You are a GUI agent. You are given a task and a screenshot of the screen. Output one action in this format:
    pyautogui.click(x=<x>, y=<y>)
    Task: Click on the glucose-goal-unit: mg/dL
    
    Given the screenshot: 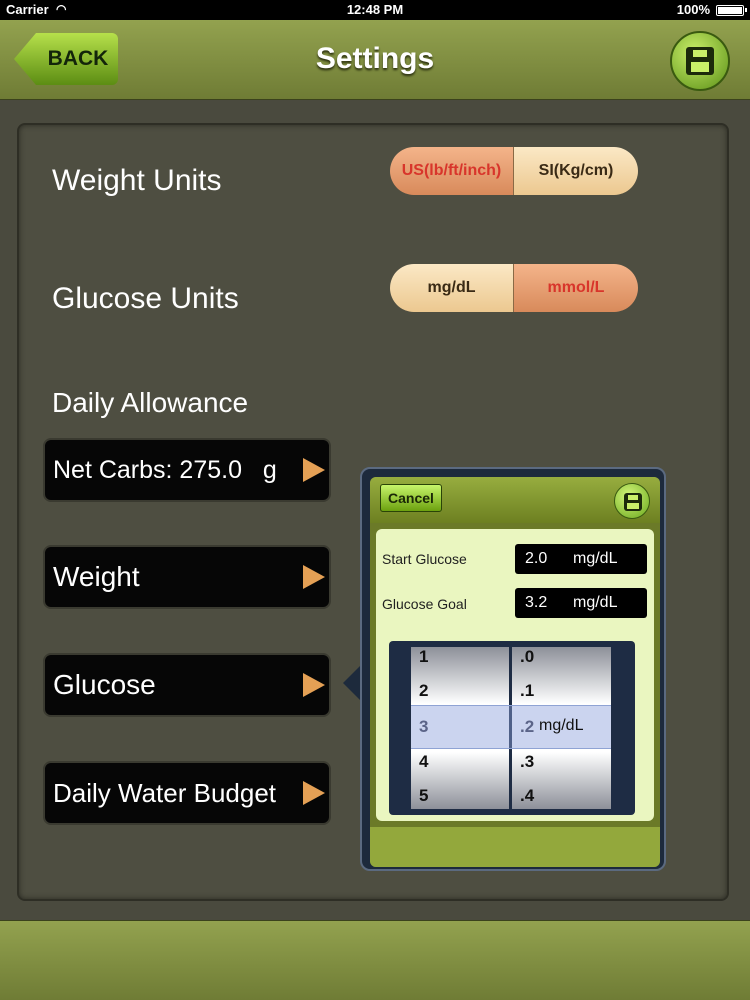 What is the action you would take?
    pyautogui.click(x=595, y=602)
    